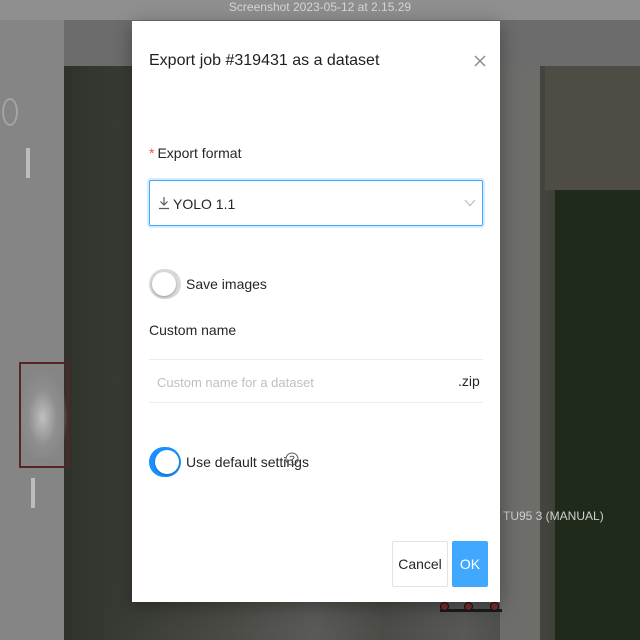 Image resolution: width=640 pixels, height=640 pixels. I want to click on export-format-value: YOLO 1.1, so click(204, 204).